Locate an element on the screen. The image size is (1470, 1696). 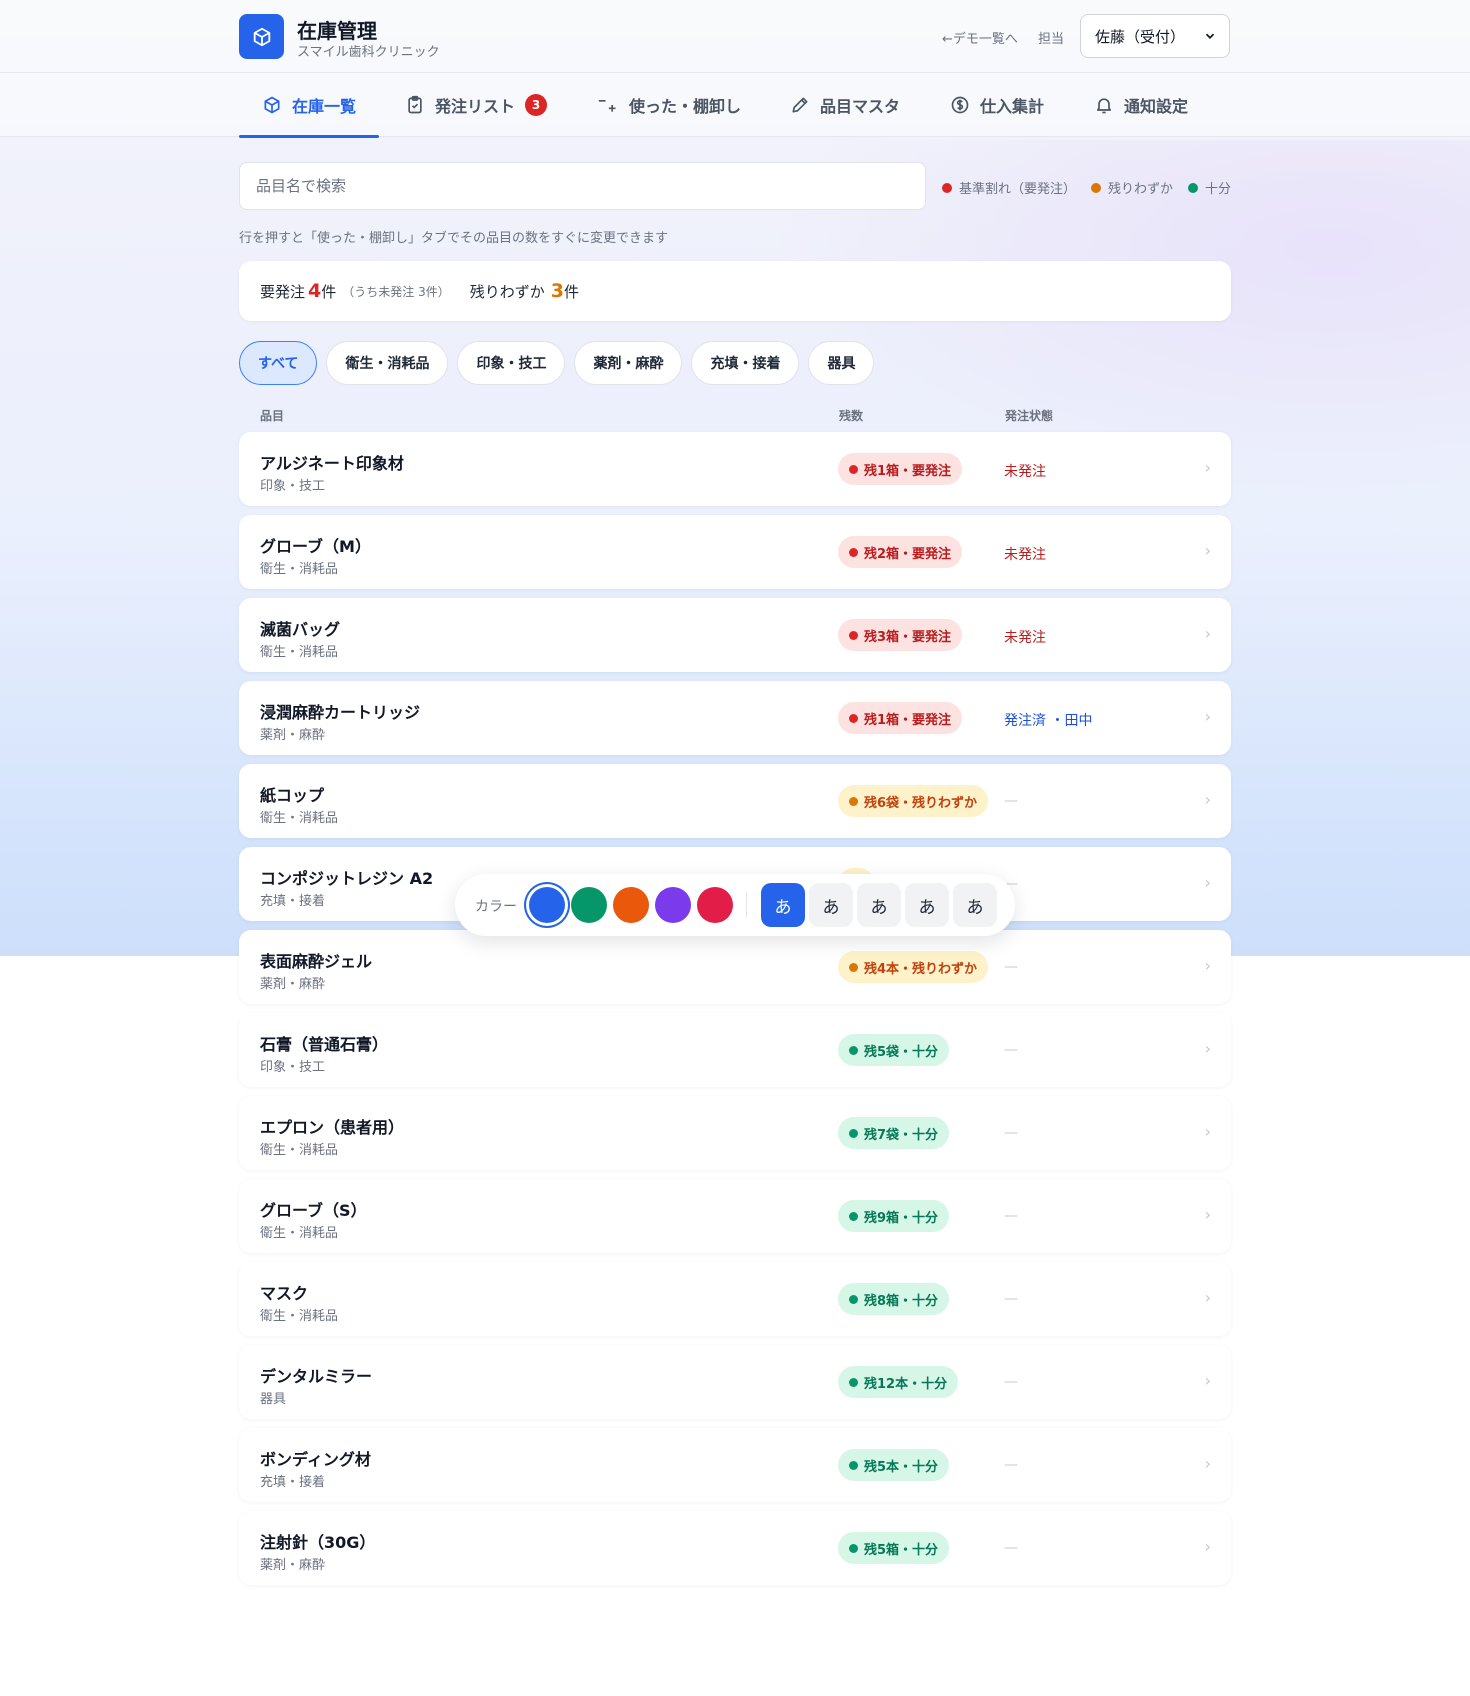
tab-label: 品目マスタ is located at coordinates (860, 106).